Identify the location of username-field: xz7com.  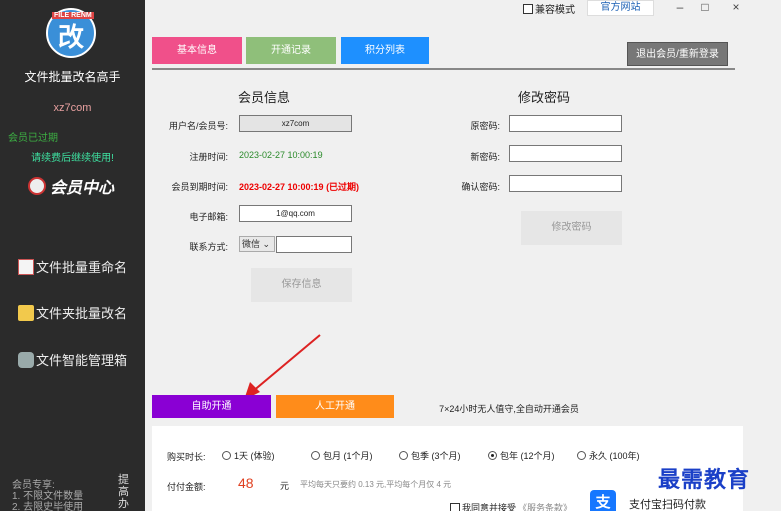
(295, 123).